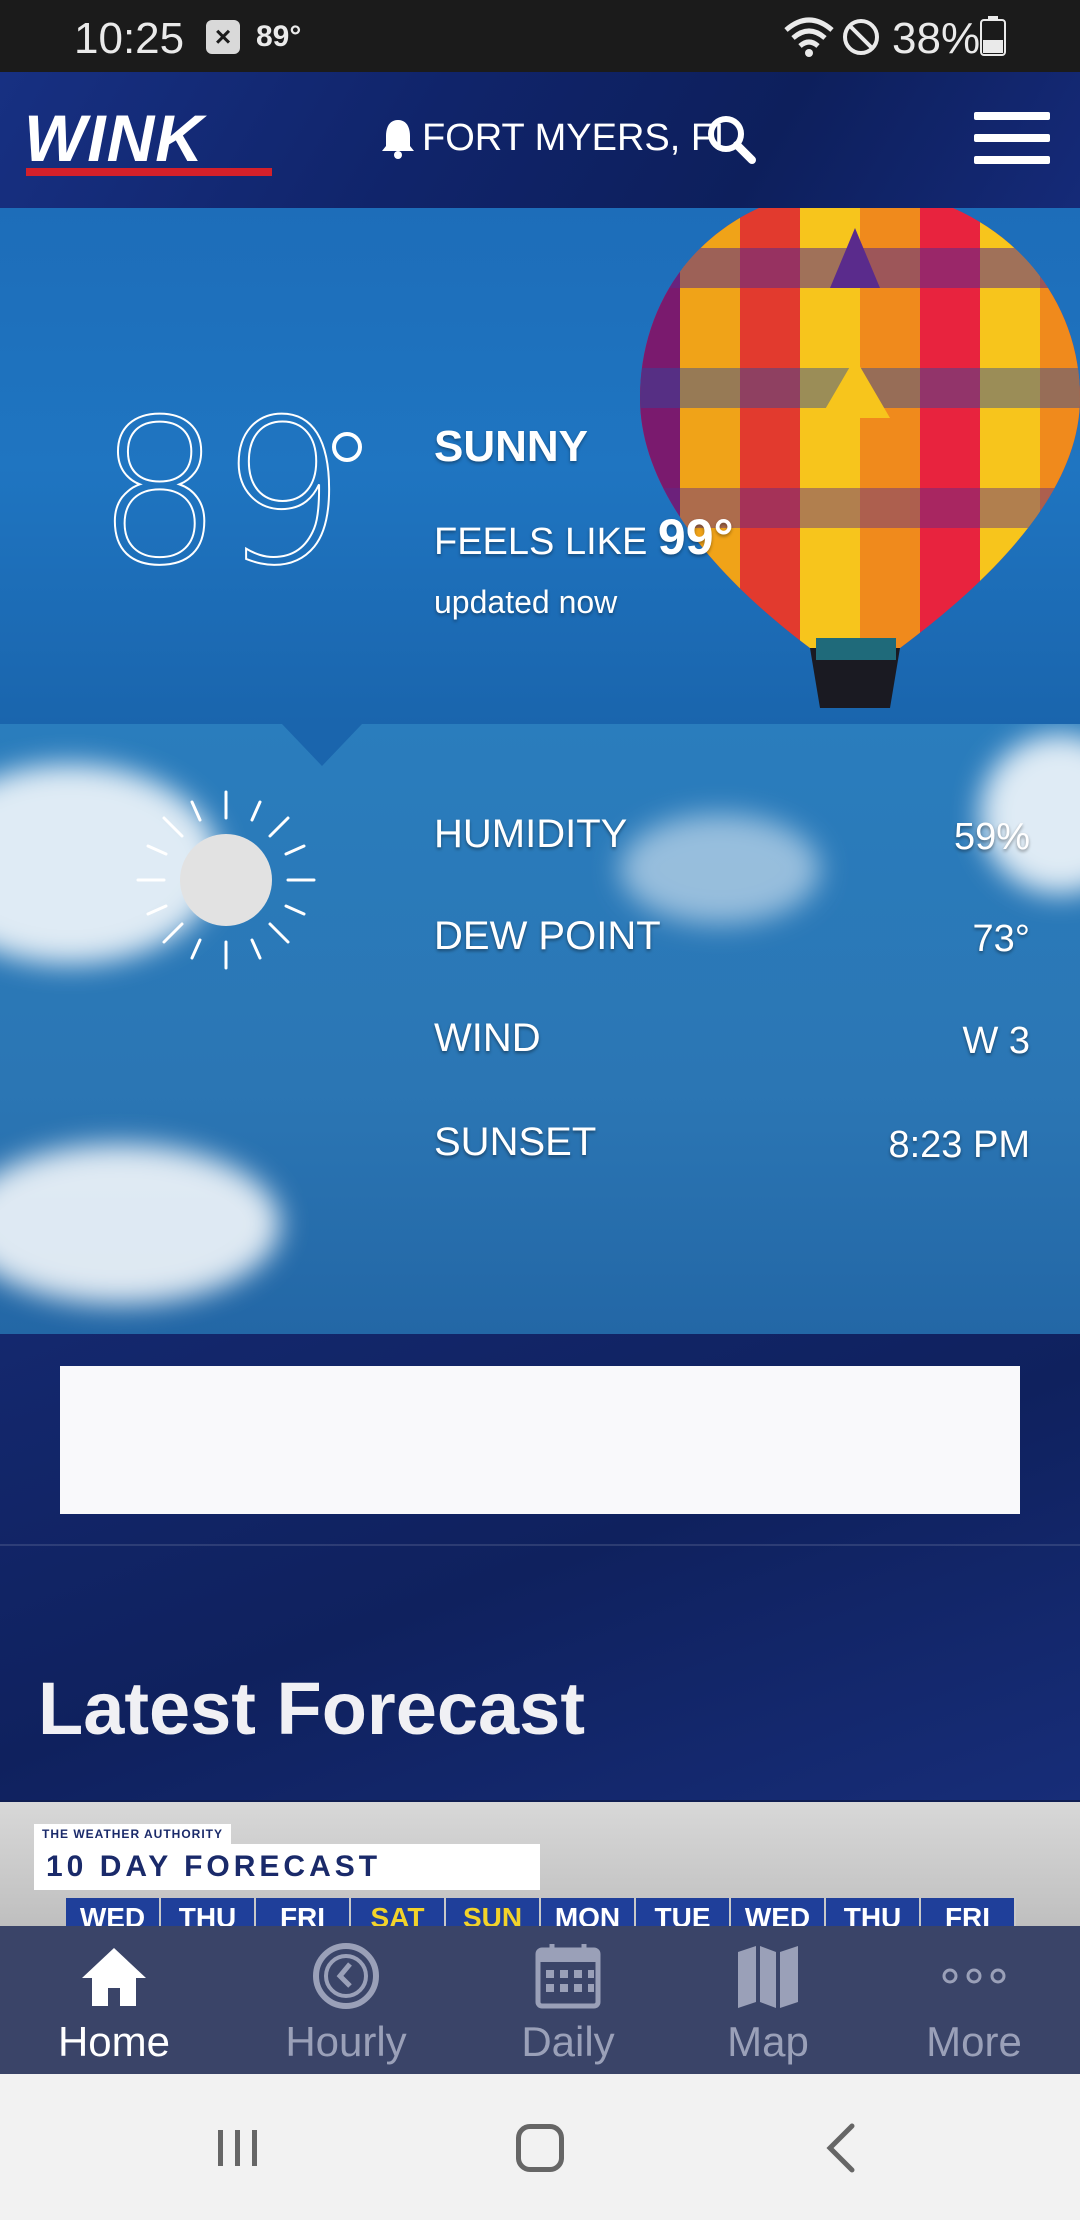 Image resolution: width=1080 pixels, height=2220 pixels. I want to click on current-temperature: 89, so click(221, 493).